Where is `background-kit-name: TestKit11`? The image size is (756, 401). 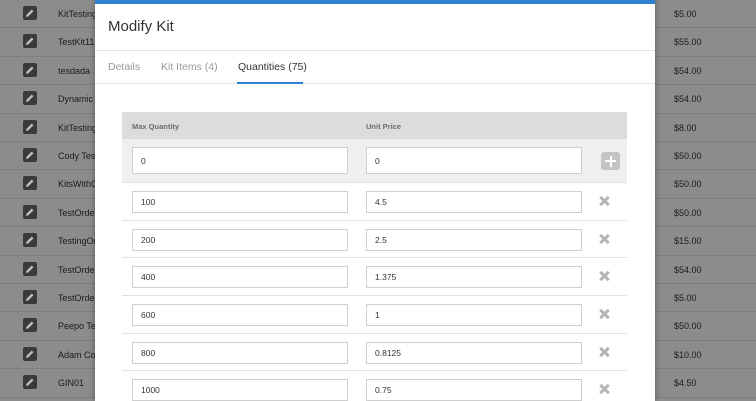
background-kit-name: TestKit11 is located at coordinates (76, 42).